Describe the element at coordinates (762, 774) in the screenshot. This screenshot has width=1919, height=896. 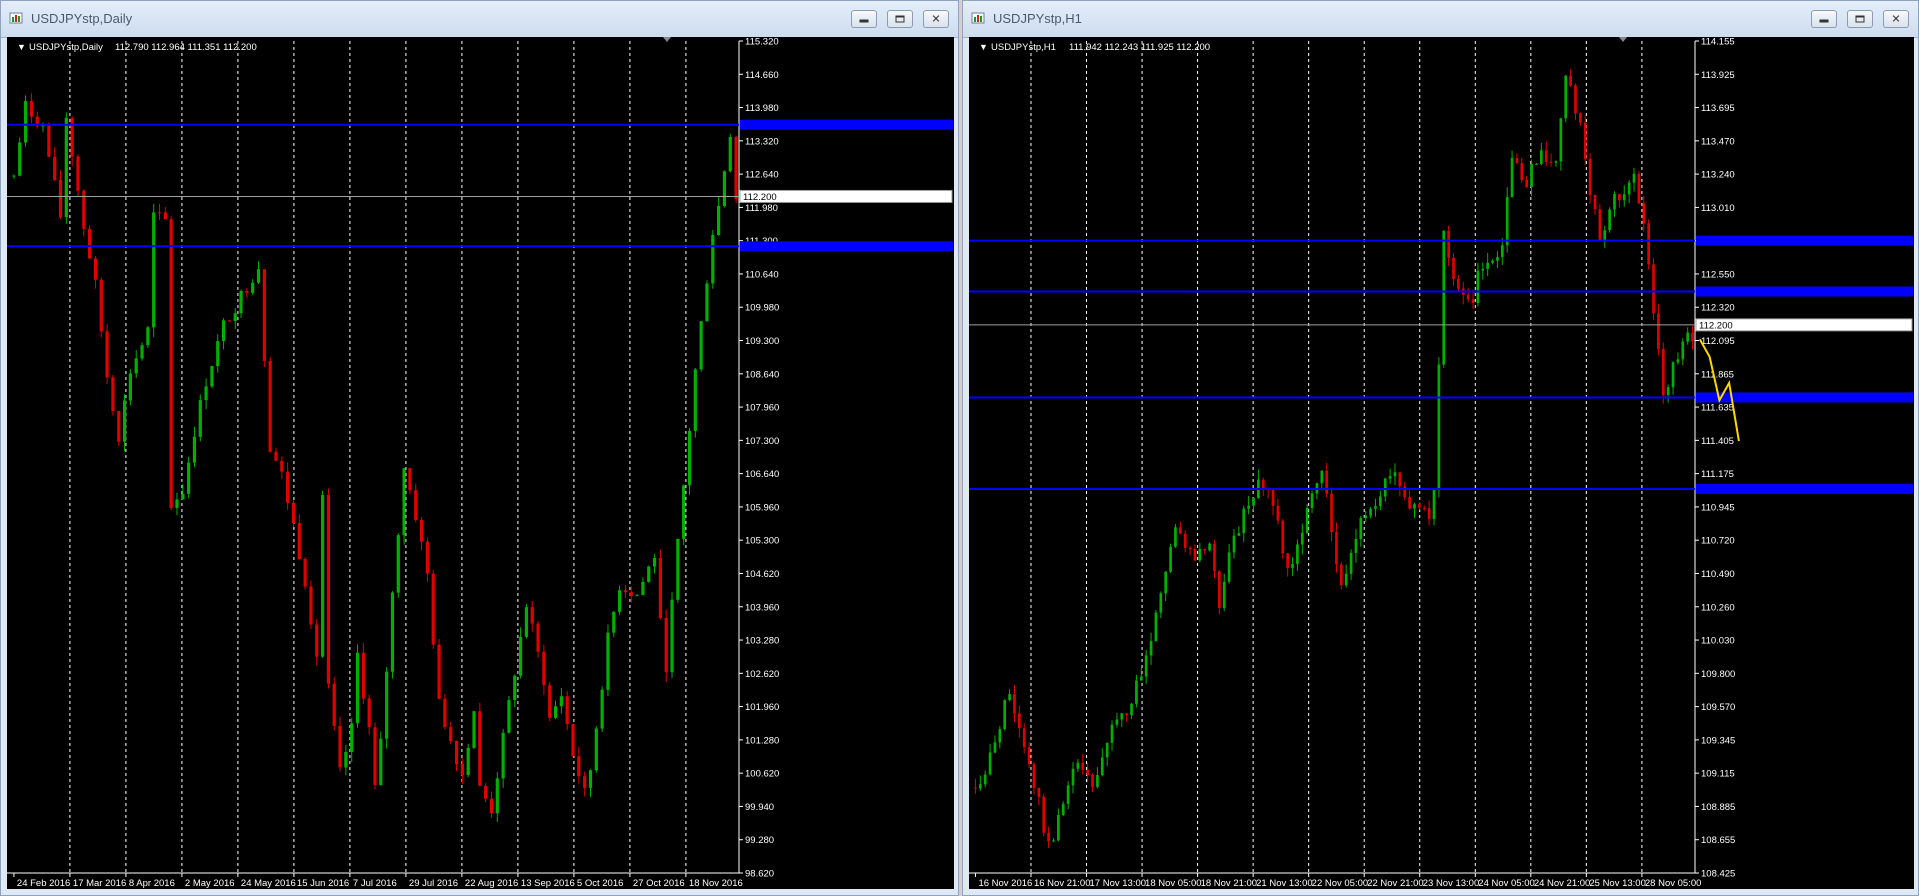
I see `price-tick-label: 100.620` at that location.